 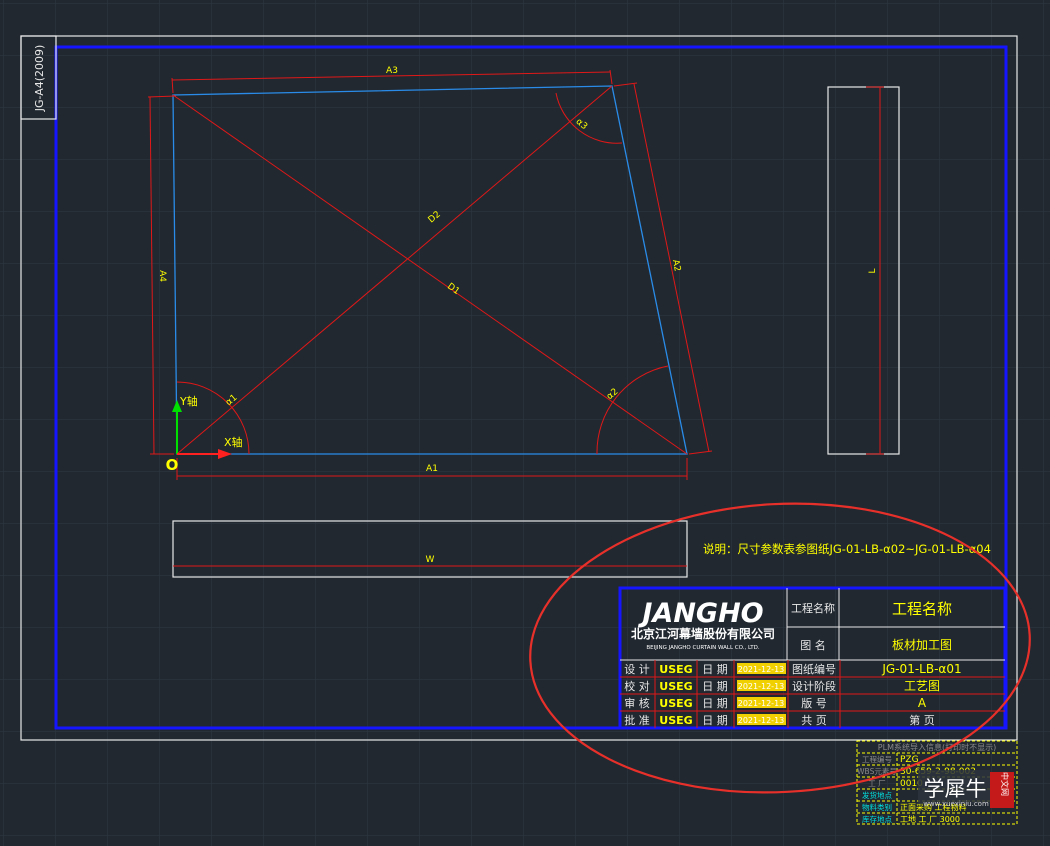 I want to click on tb-person-check: USEG, so click(x=675, y=686).